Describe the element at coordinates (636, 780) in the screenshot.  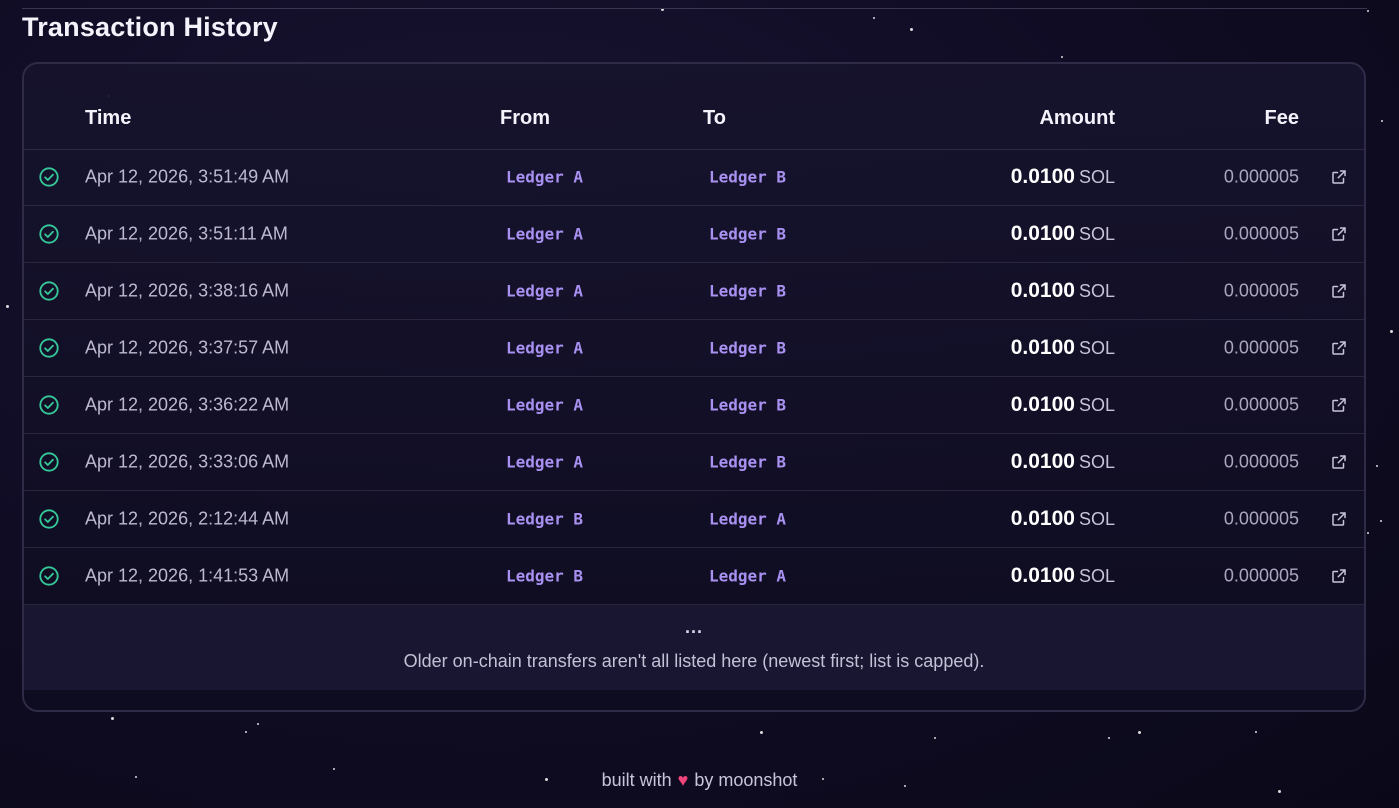
I see `footer-prefix: built with` at that location.